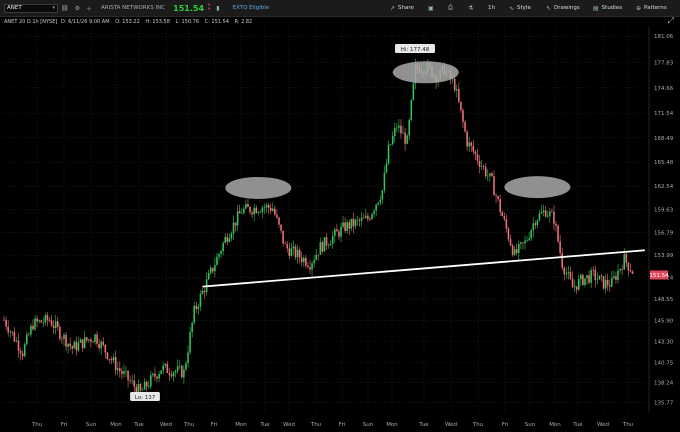  Describe the element at coordinates (157, 22) in the screenshot. I see `ohlc-high: H: 153.58` at that location.